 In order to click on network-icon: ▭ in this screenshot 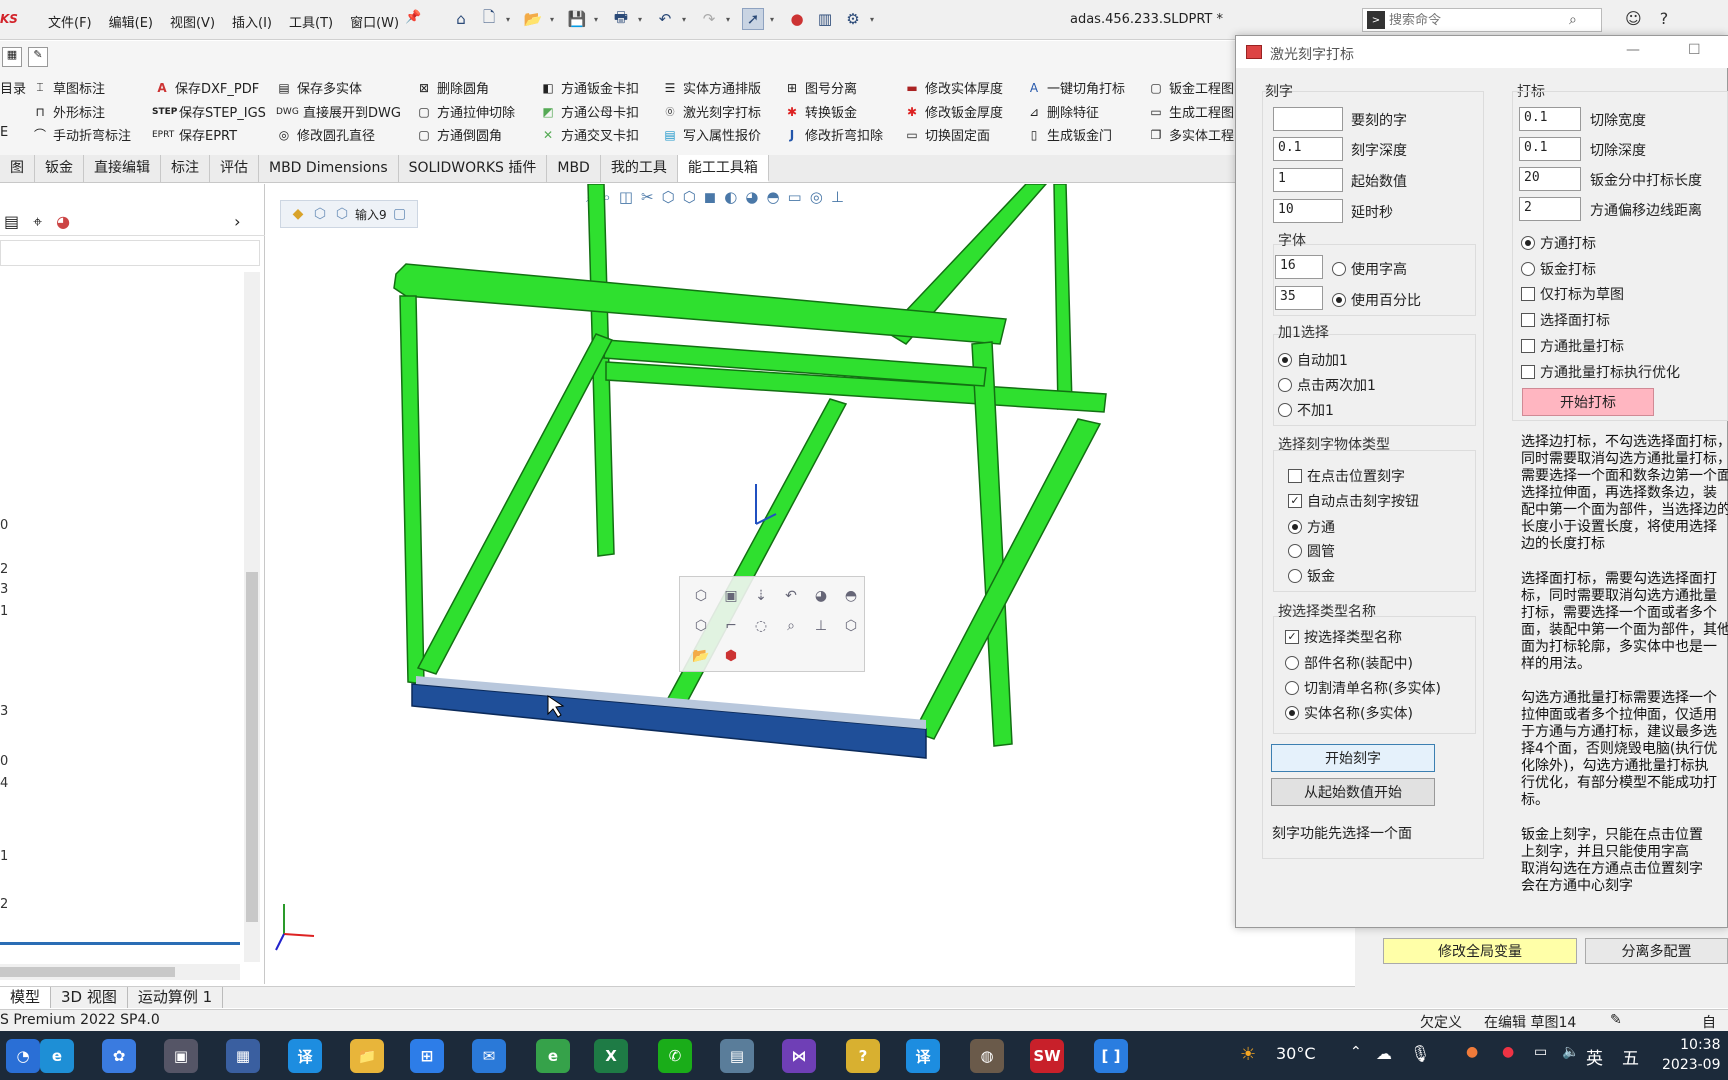, I will do `click(1540, 1052)`.